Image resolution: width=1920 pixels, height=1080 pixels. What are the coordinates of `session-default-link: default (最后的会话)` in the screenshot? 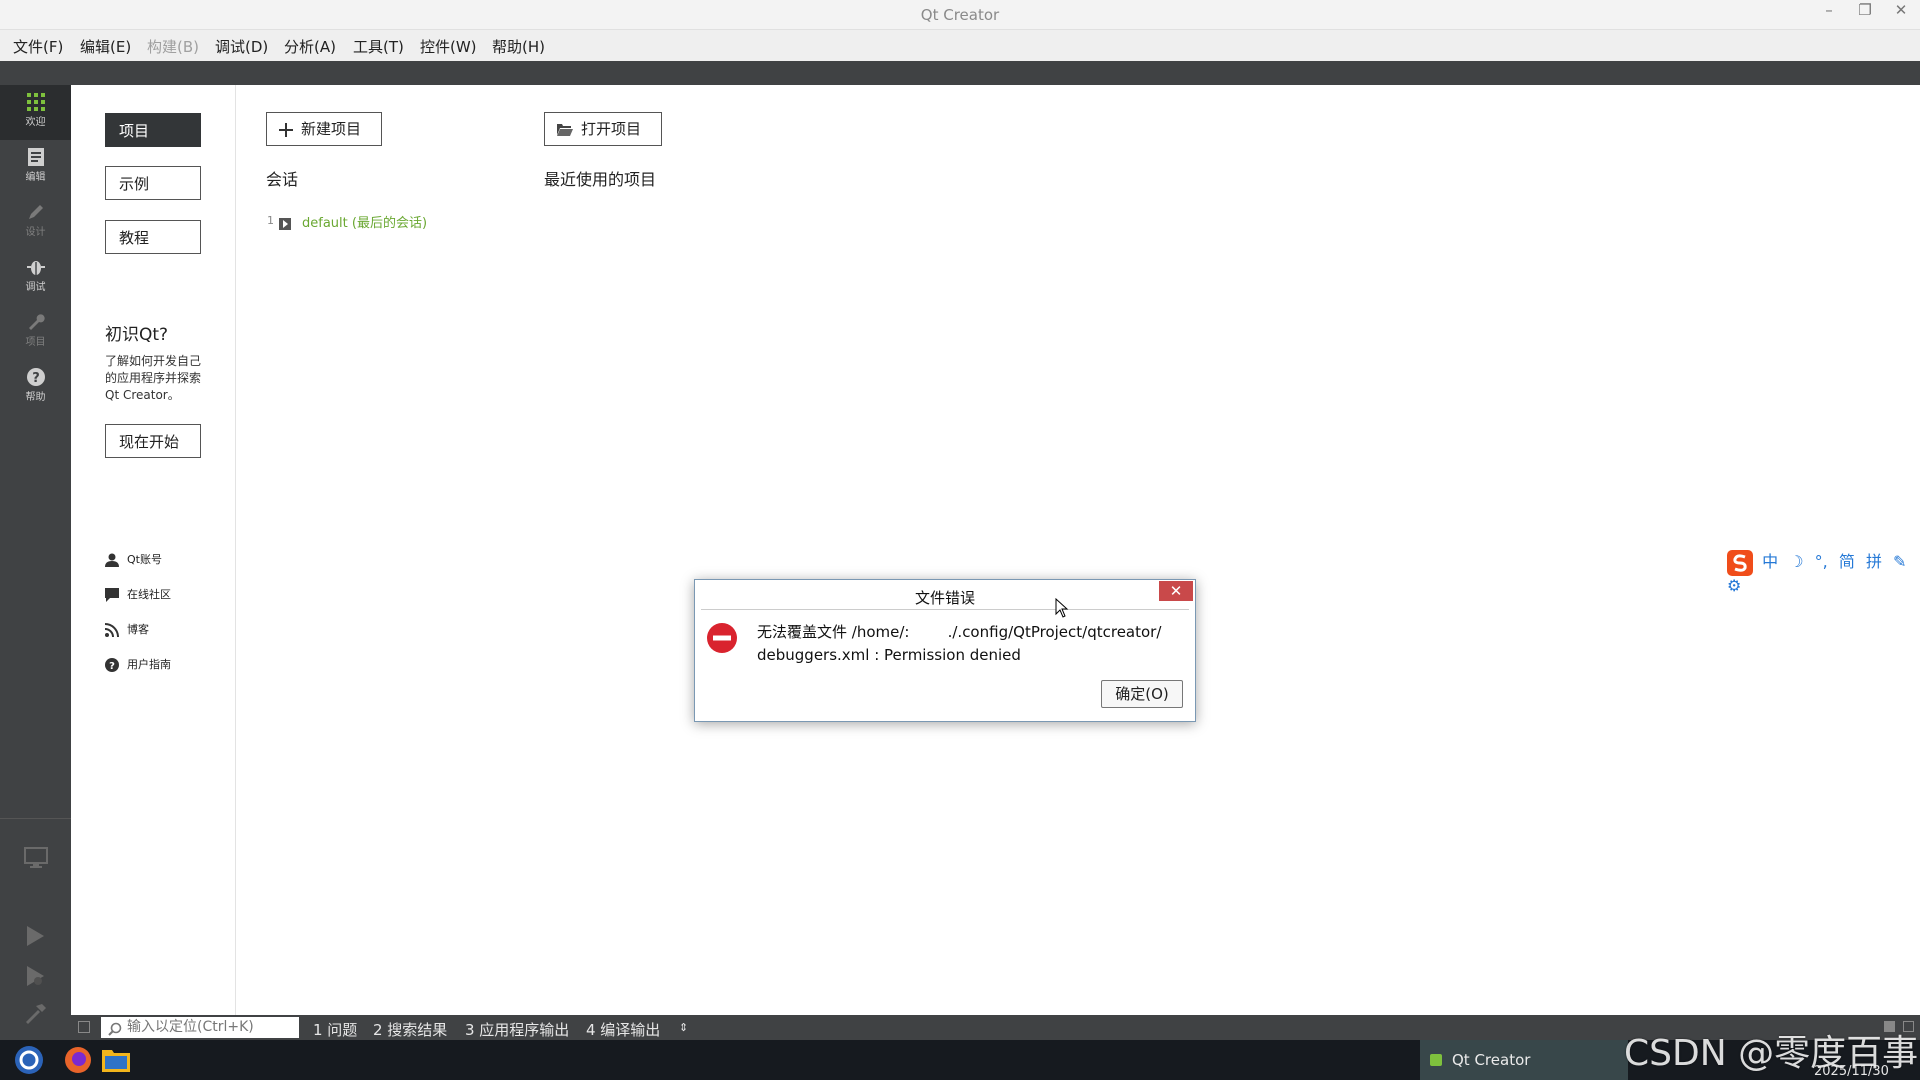 It's located at (364, 221).